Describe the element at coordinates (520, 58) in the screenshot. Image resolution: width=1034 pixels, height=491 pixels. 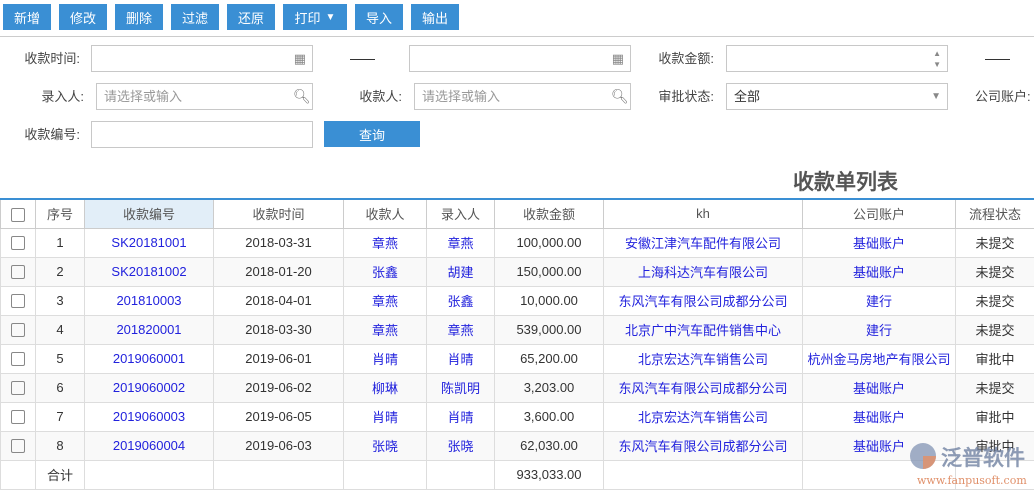
I see `time-end-input: ▦` at that location.